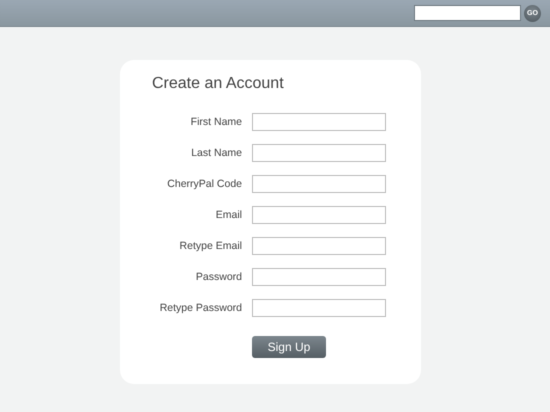 This screenshot has width=550, height=412. I want to click on field-label: CherryPal Code, so click(204, 184).